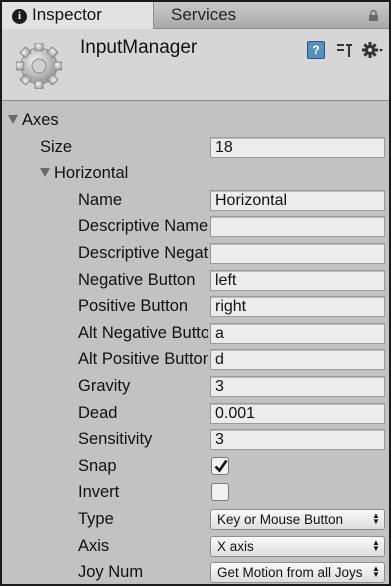  What do you see at coordinates (297, 147) in the screenshot?
I see `size-field: 18` at bounding box center [297, 147].